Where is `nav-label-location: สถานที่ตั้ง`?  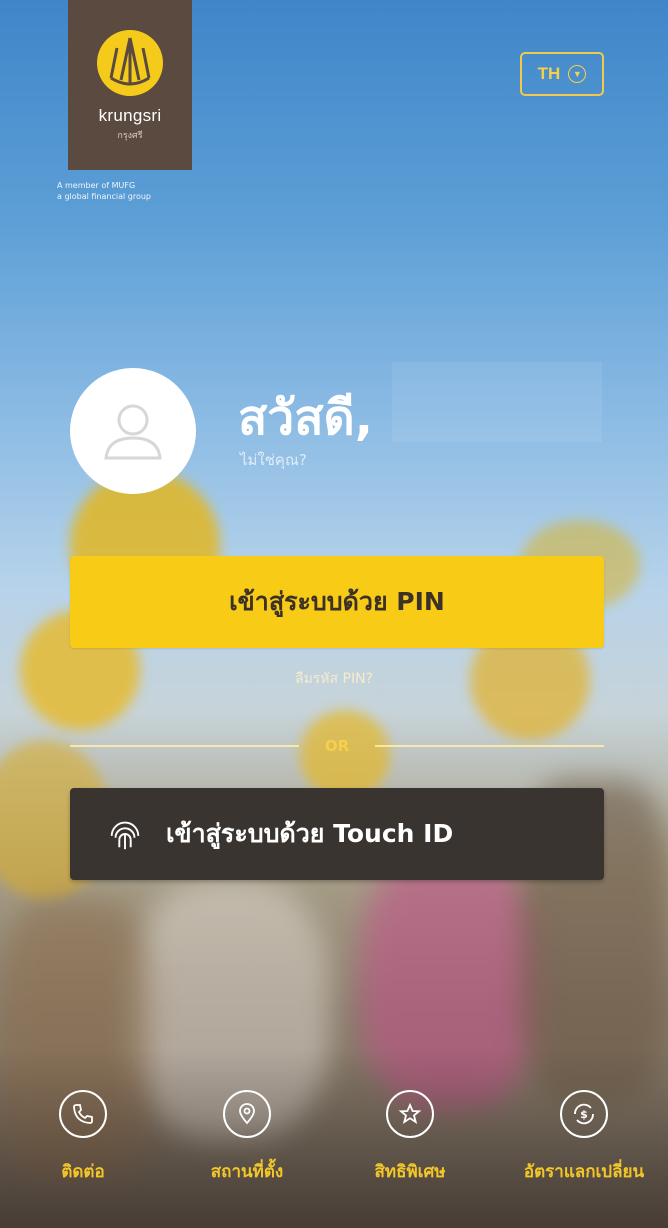 nav-label-location: สถานที่ตั้ง is located at coordinates (247, 1172).